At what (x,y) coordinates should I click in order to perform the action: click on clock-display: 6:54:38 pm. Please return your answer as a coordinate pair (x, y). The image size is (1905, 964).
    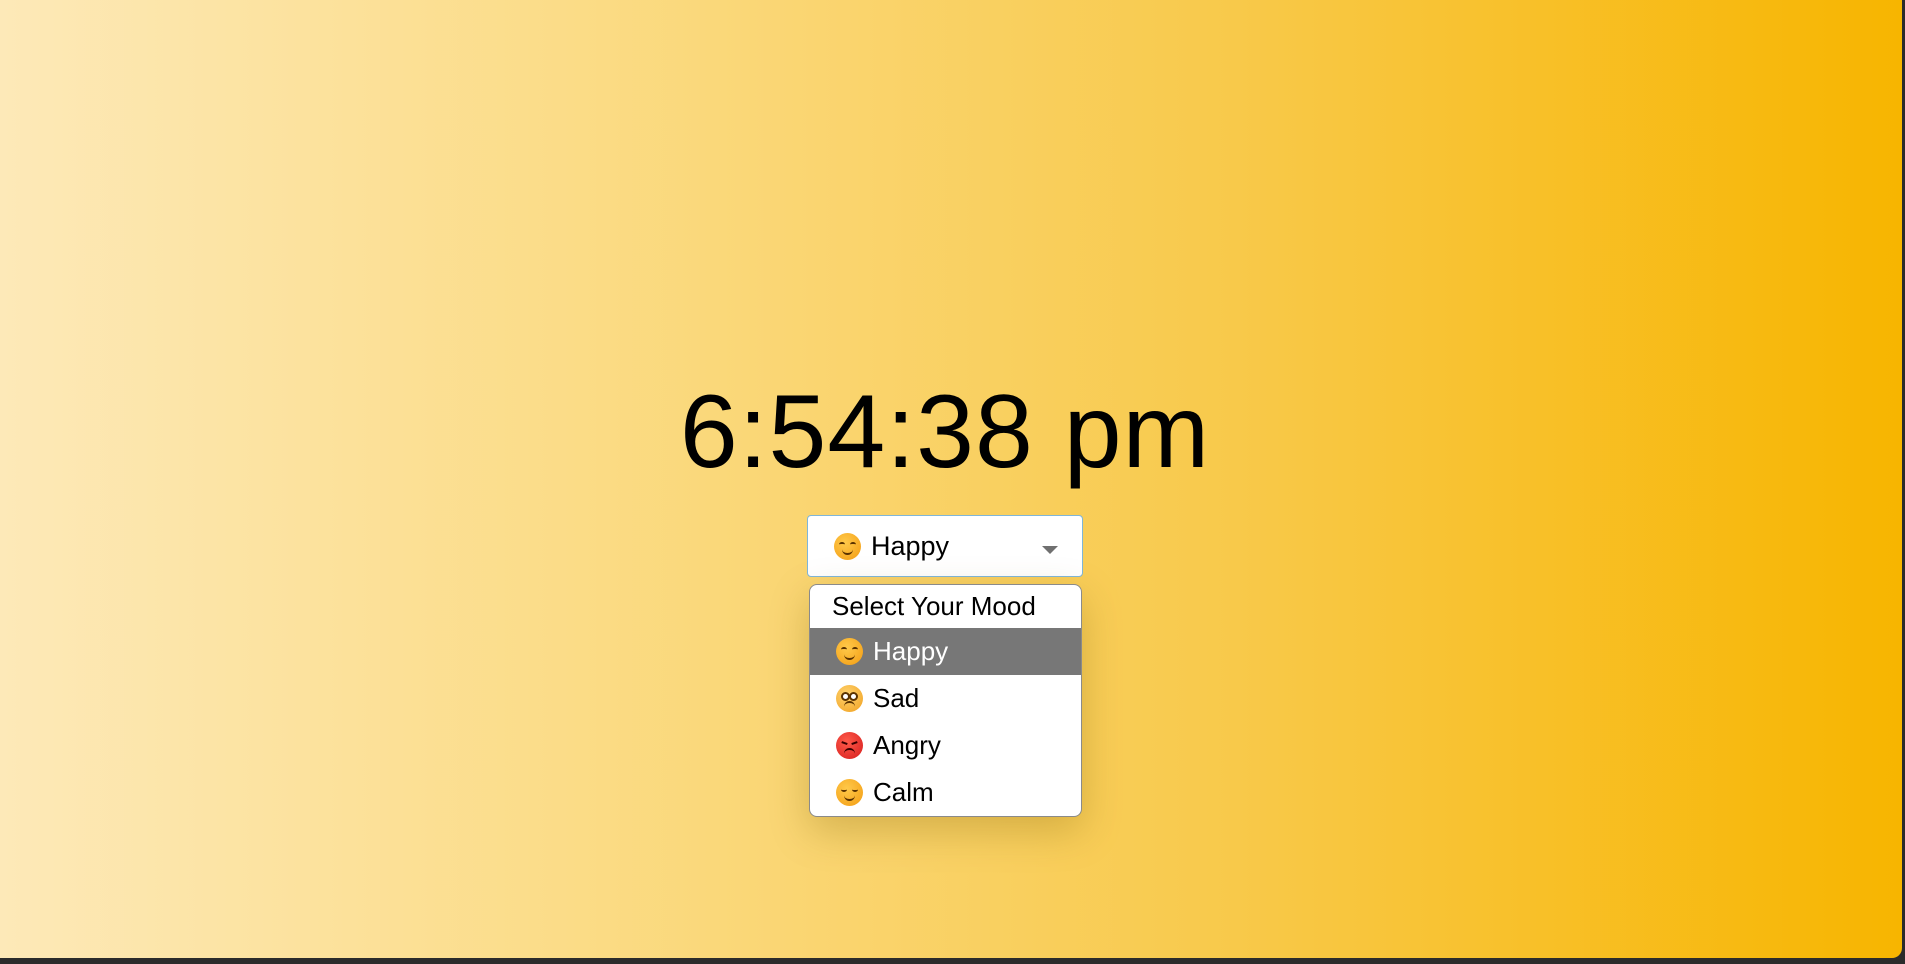
    Looking at the image, I should click on (945, 432).